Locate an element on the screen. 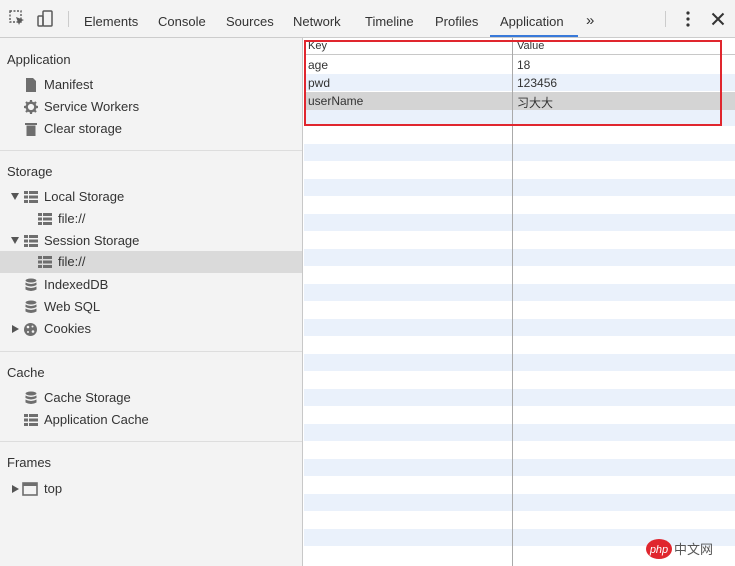 This screenshot has width=735, height=566. active-tab-indicator is located at coordinates (534, 36).